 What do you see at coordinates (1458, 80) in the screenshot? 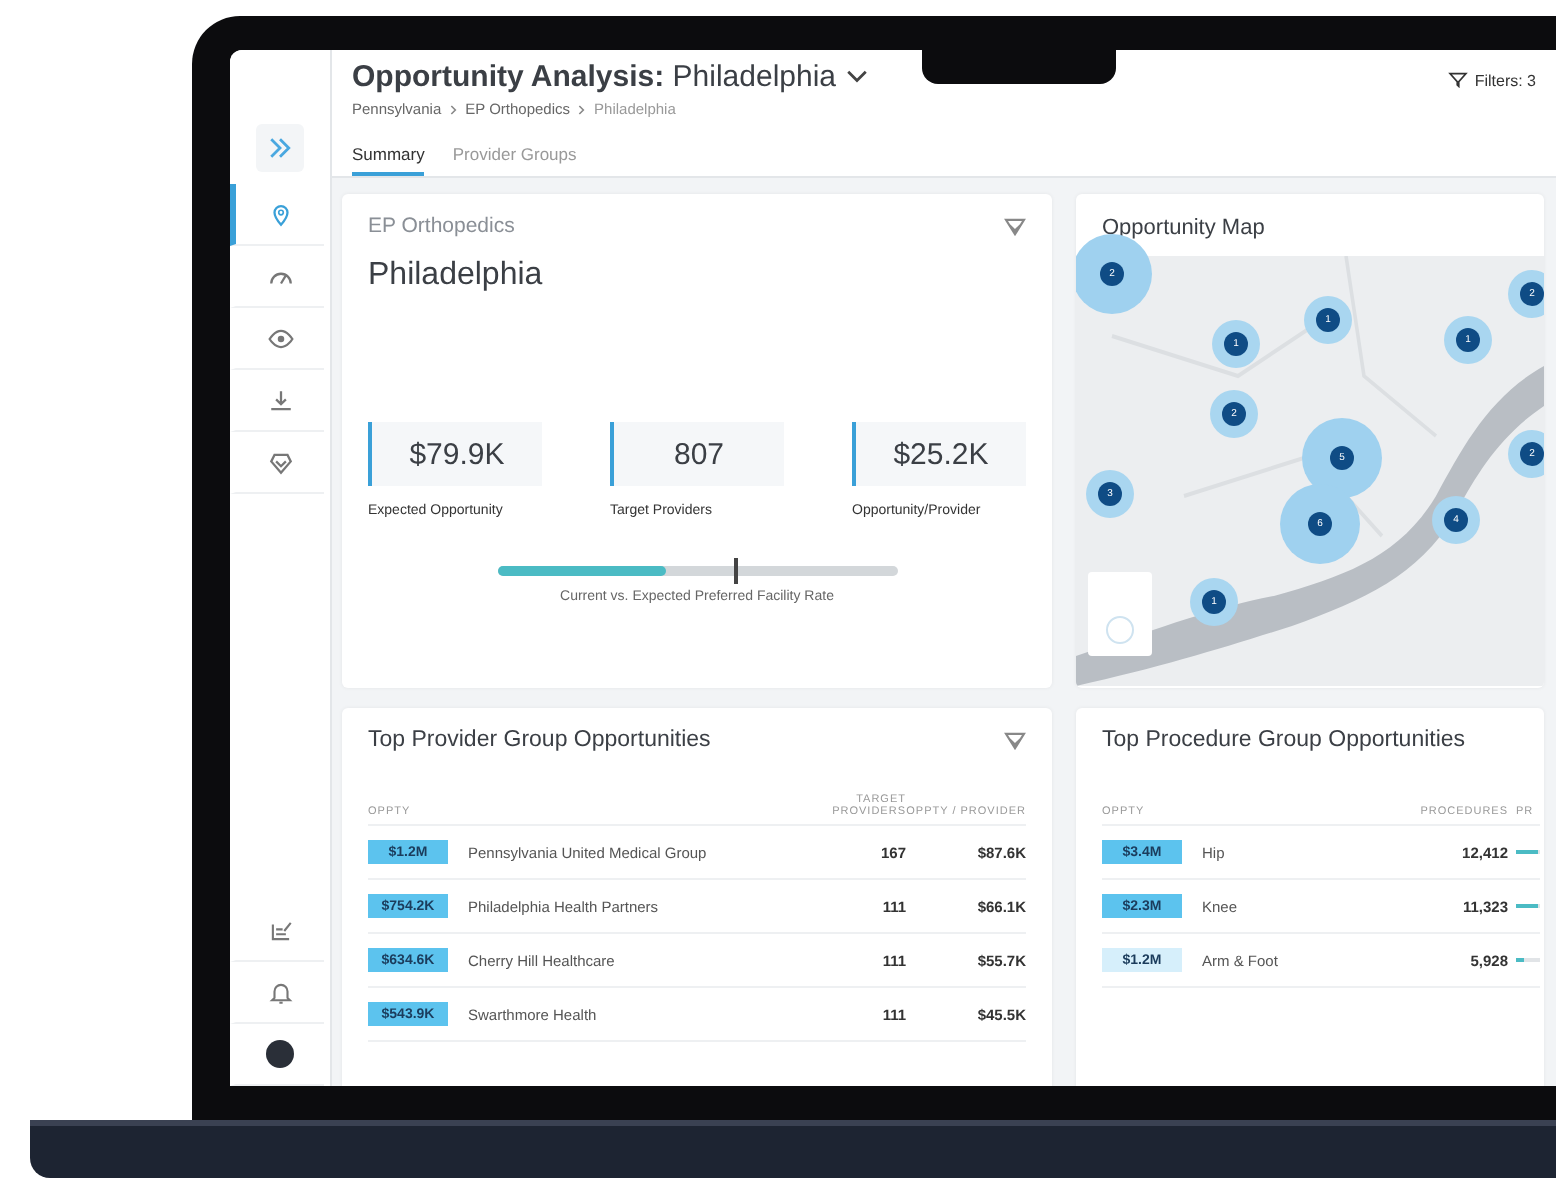
I see `filter-icon` at bounding box center [1458, 80].